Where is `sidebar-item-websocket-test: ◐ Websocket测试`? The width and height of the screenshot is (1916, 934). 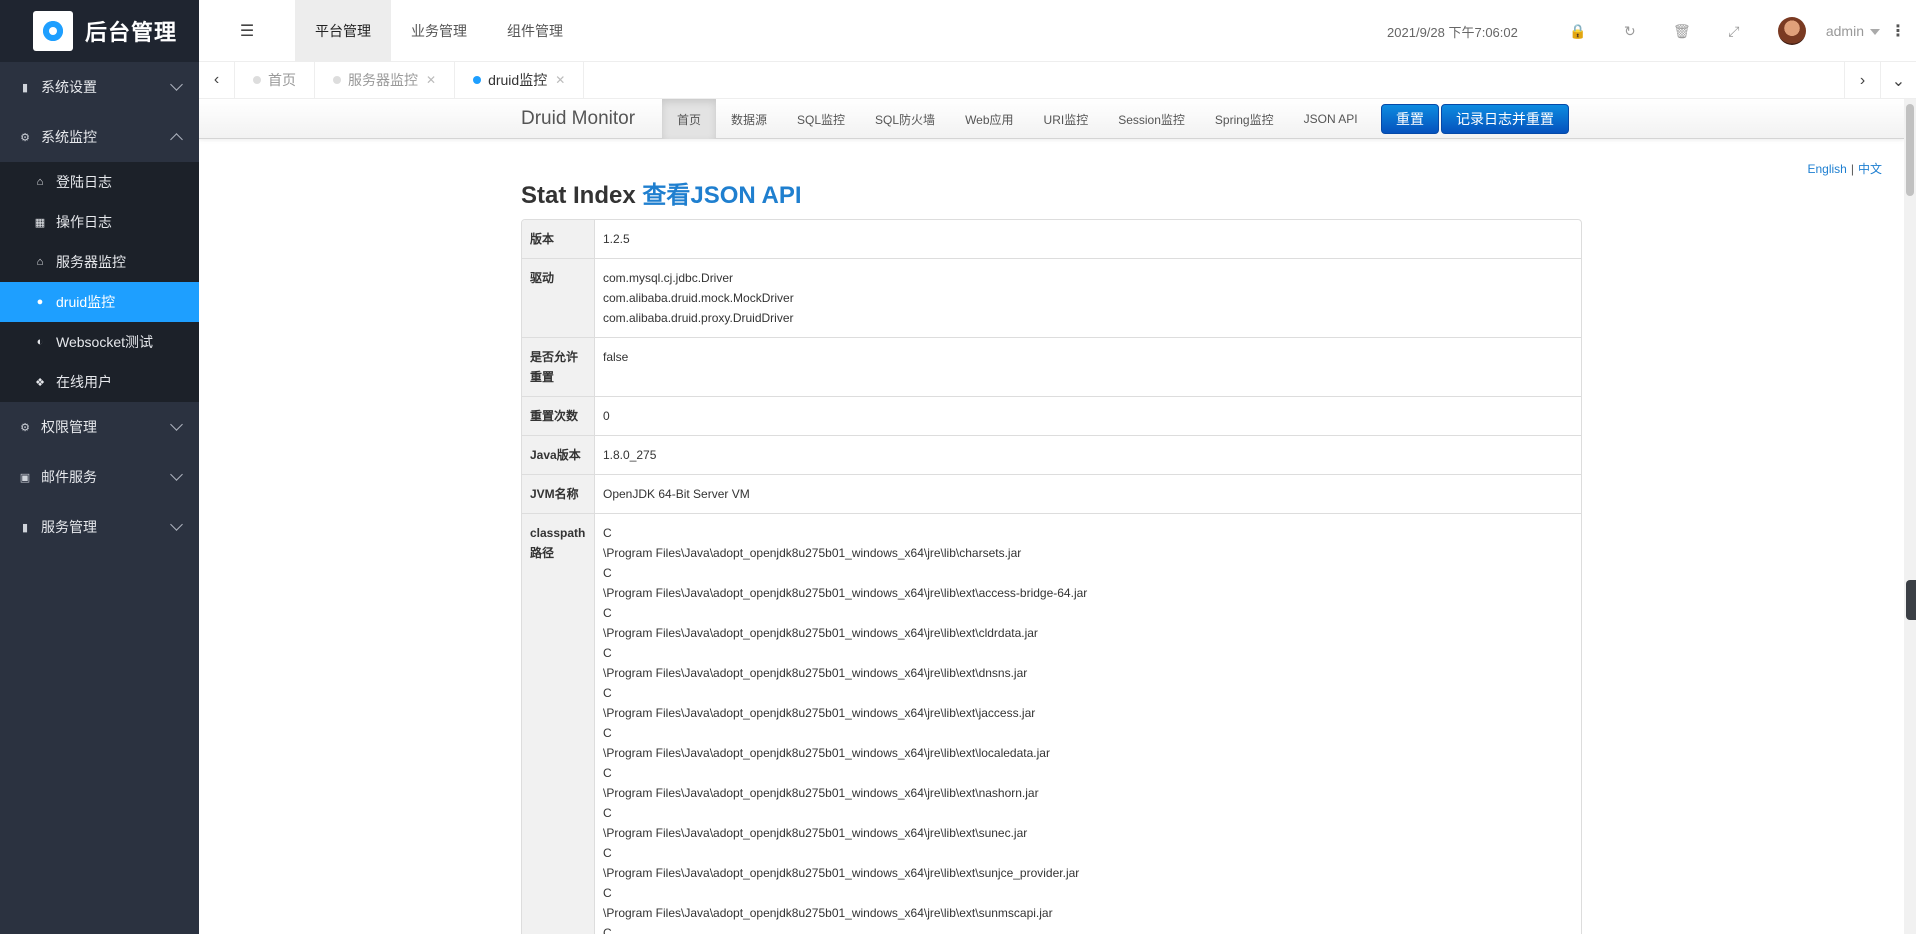 sidebar-item-websocket-test: ◐ Websocket测试 is located at coordinates (99, 342).